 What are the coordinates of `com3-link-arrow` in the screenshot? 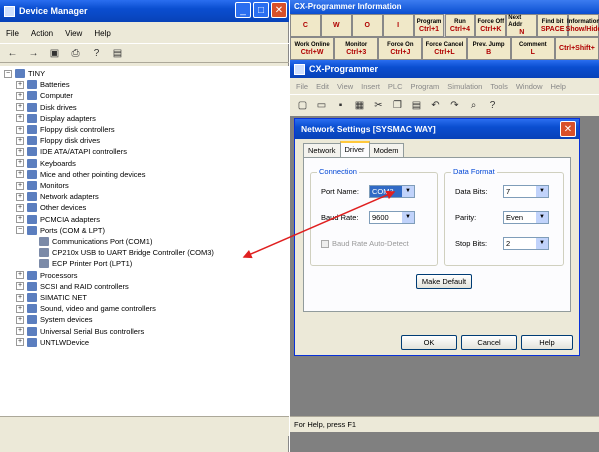 It's located at (319, 224).